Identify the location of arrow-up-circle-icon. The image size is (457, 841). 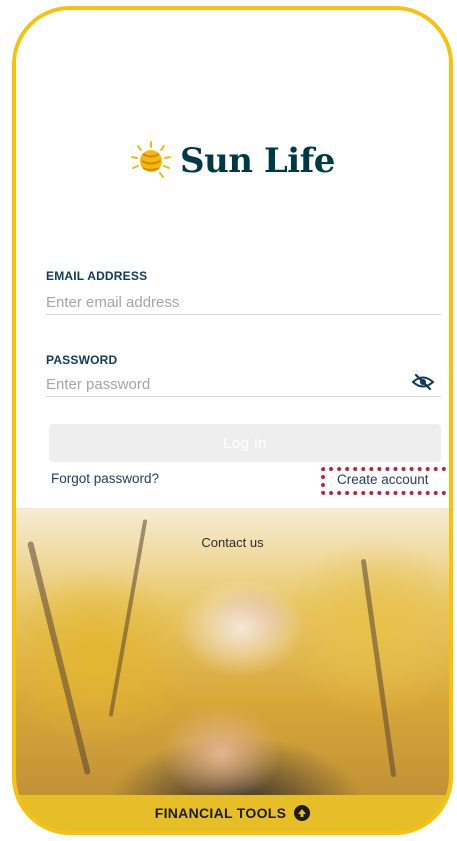
(302, 813).